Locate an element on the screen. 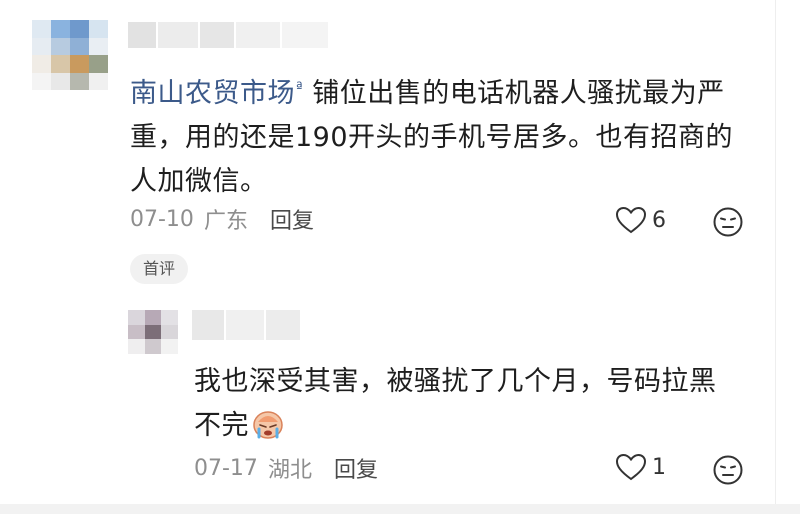  mention-link: 南山农贸市场 is located at coordinates (212, 93).